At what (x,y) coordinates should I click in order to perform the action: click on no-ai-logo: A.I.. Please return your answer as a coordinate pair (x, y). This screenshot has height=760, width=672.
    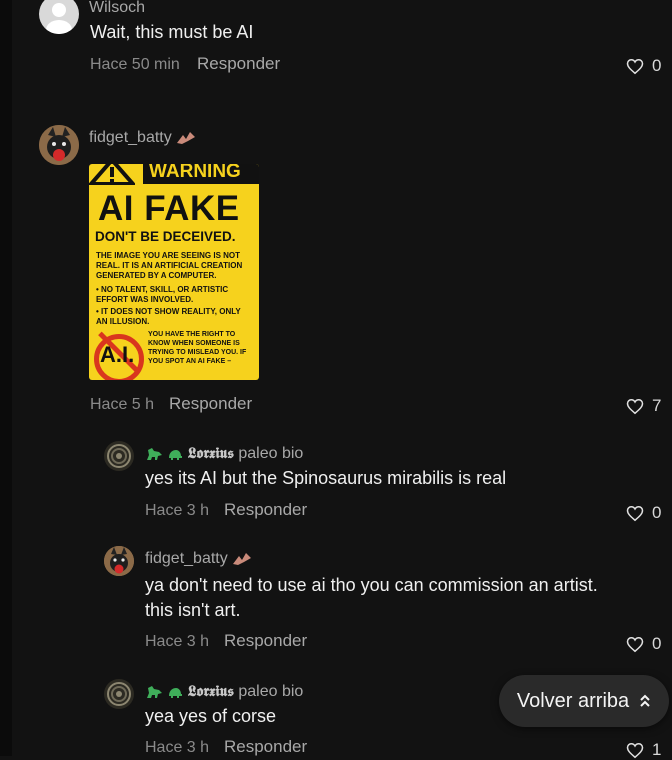
    Looking at the image, I should click on (119, 355).